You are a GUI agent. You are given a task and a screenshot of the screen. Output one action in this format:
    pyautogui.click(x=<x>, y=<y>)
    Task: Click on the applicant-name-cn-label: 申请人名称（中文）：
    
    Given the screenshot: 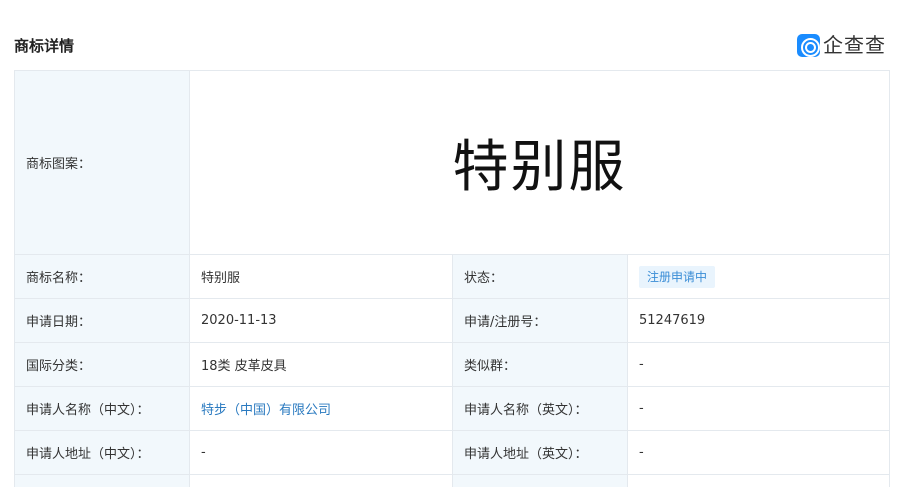 What is the action you would take?
    pyautogui.click(x=102, y=408)
    